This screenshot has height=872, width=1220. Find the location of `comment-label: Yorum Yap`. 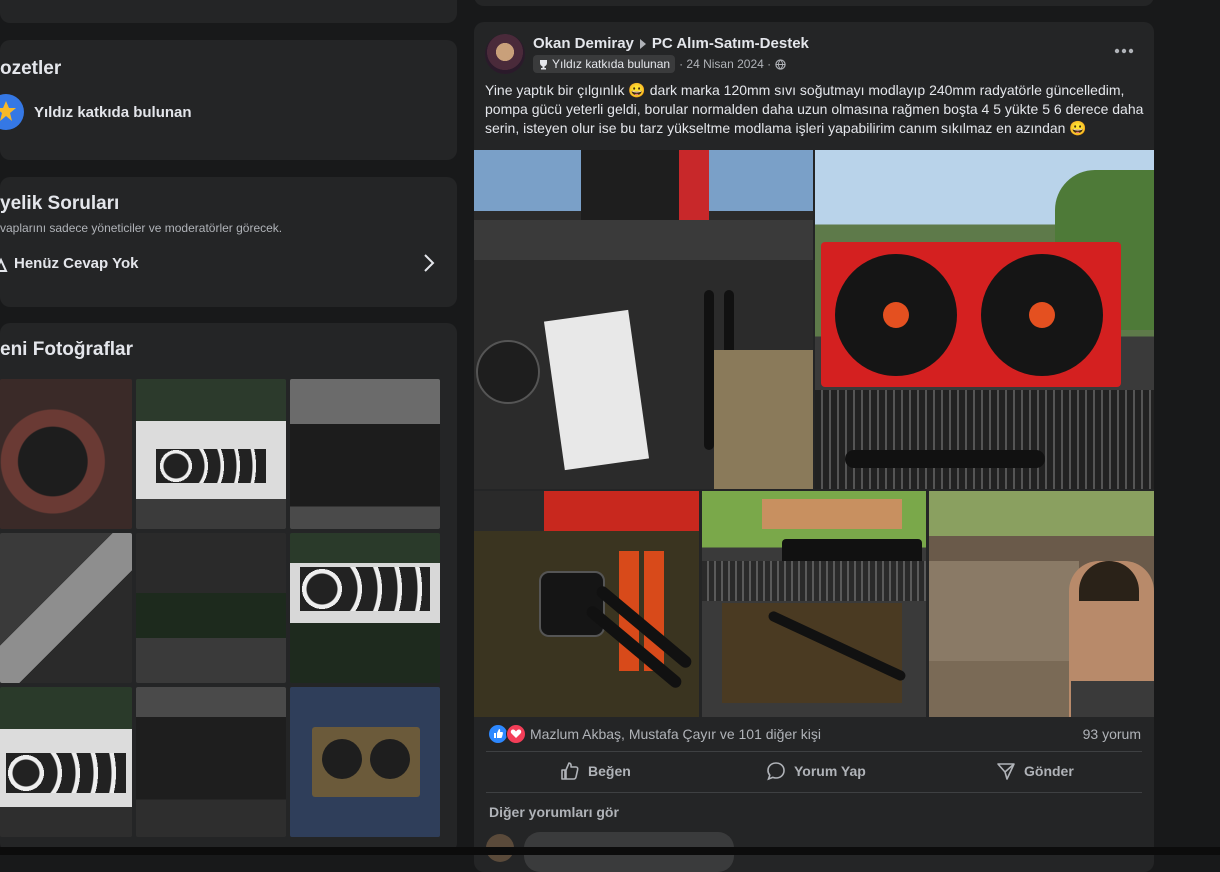

comment-label: Yorum Yap is located at coordinates (830, 771).